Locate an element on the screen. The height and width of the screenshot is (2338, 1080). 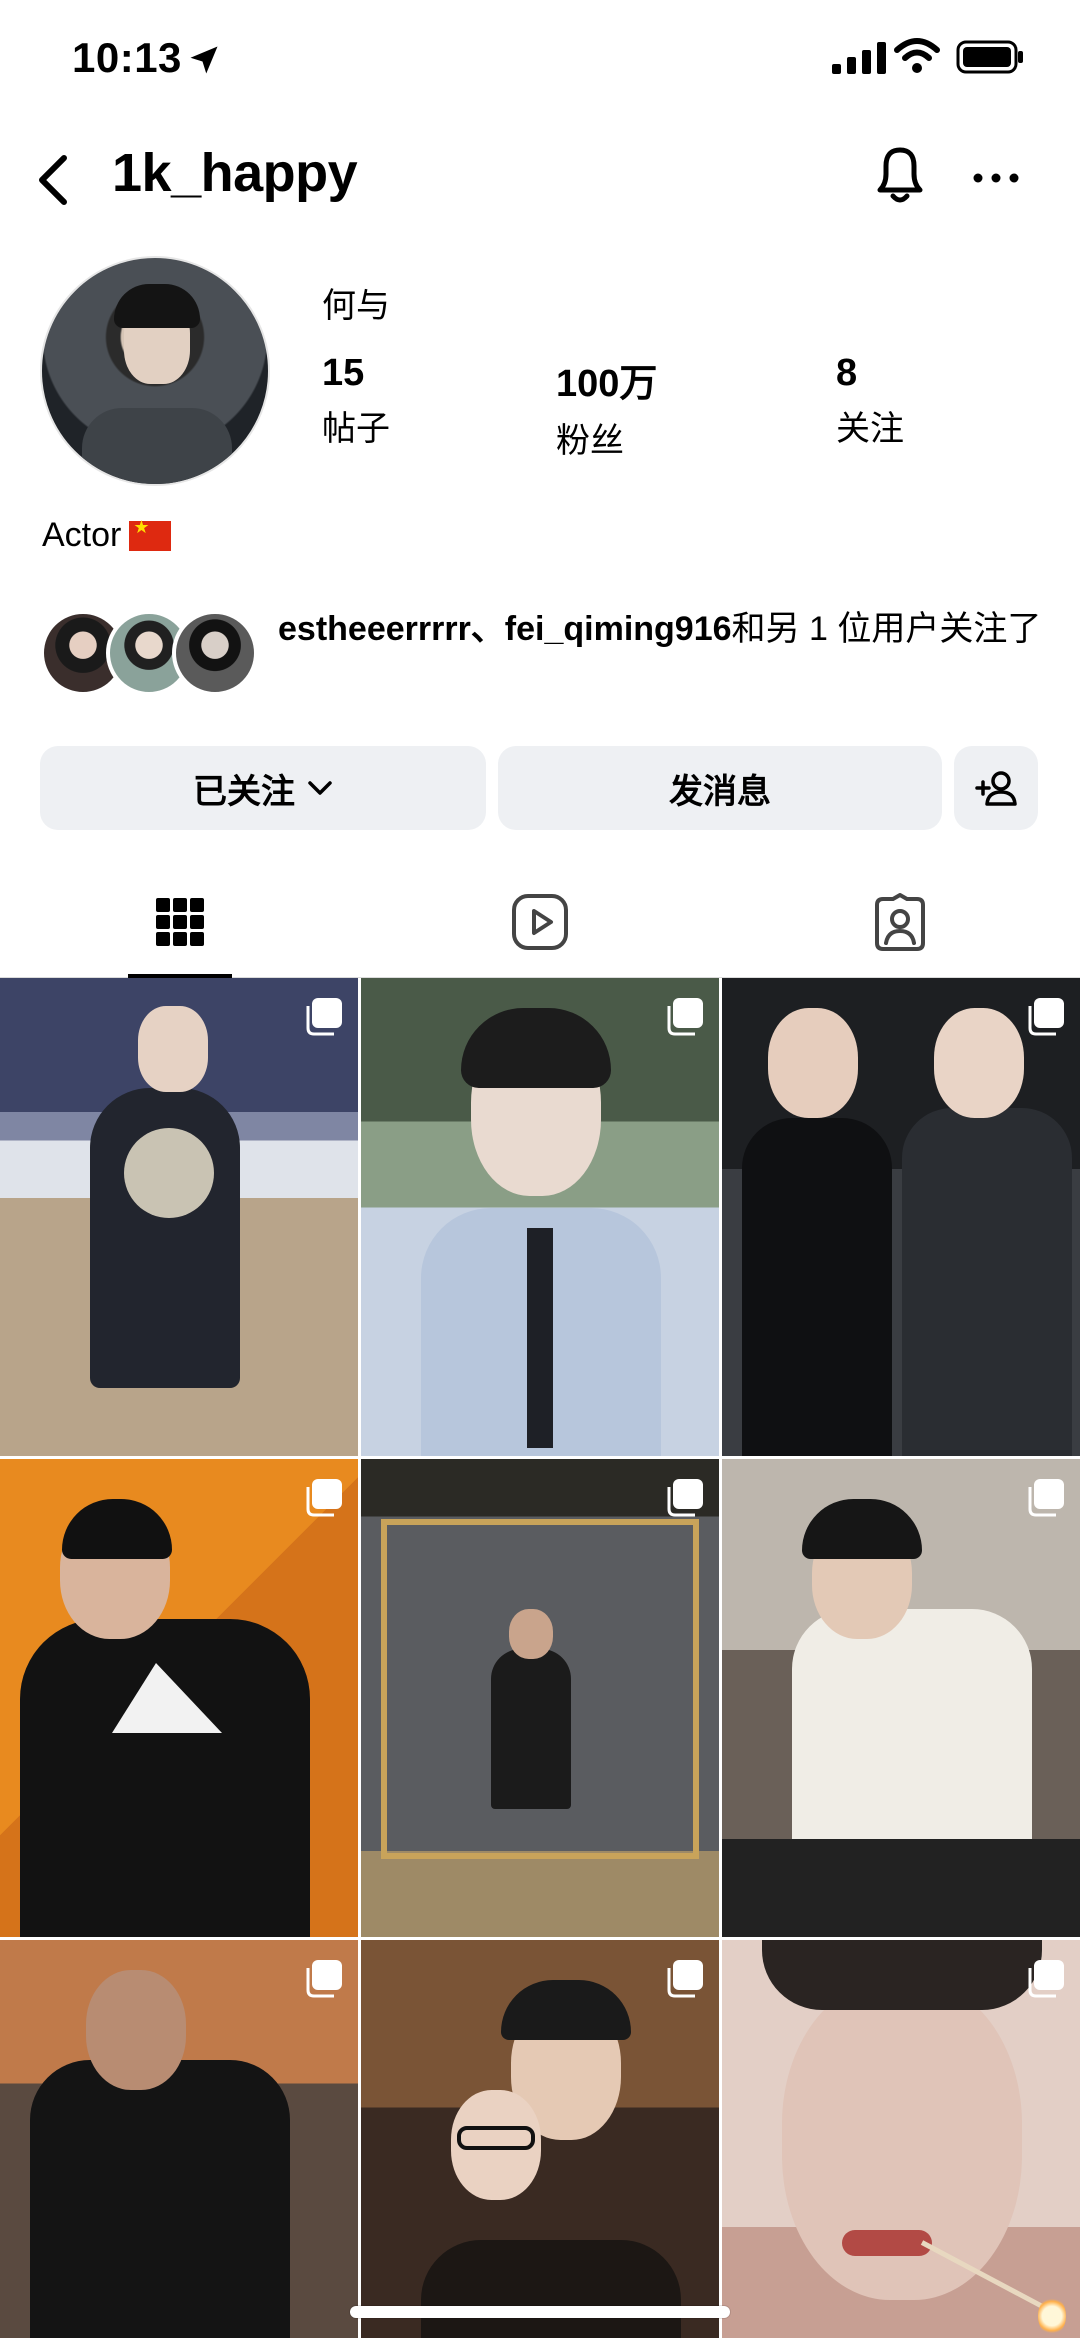
mutual-followers-text: estheeerrrrr、fei_qiming916和另 1 位用户关注了 is located at coordinates (663, 629).